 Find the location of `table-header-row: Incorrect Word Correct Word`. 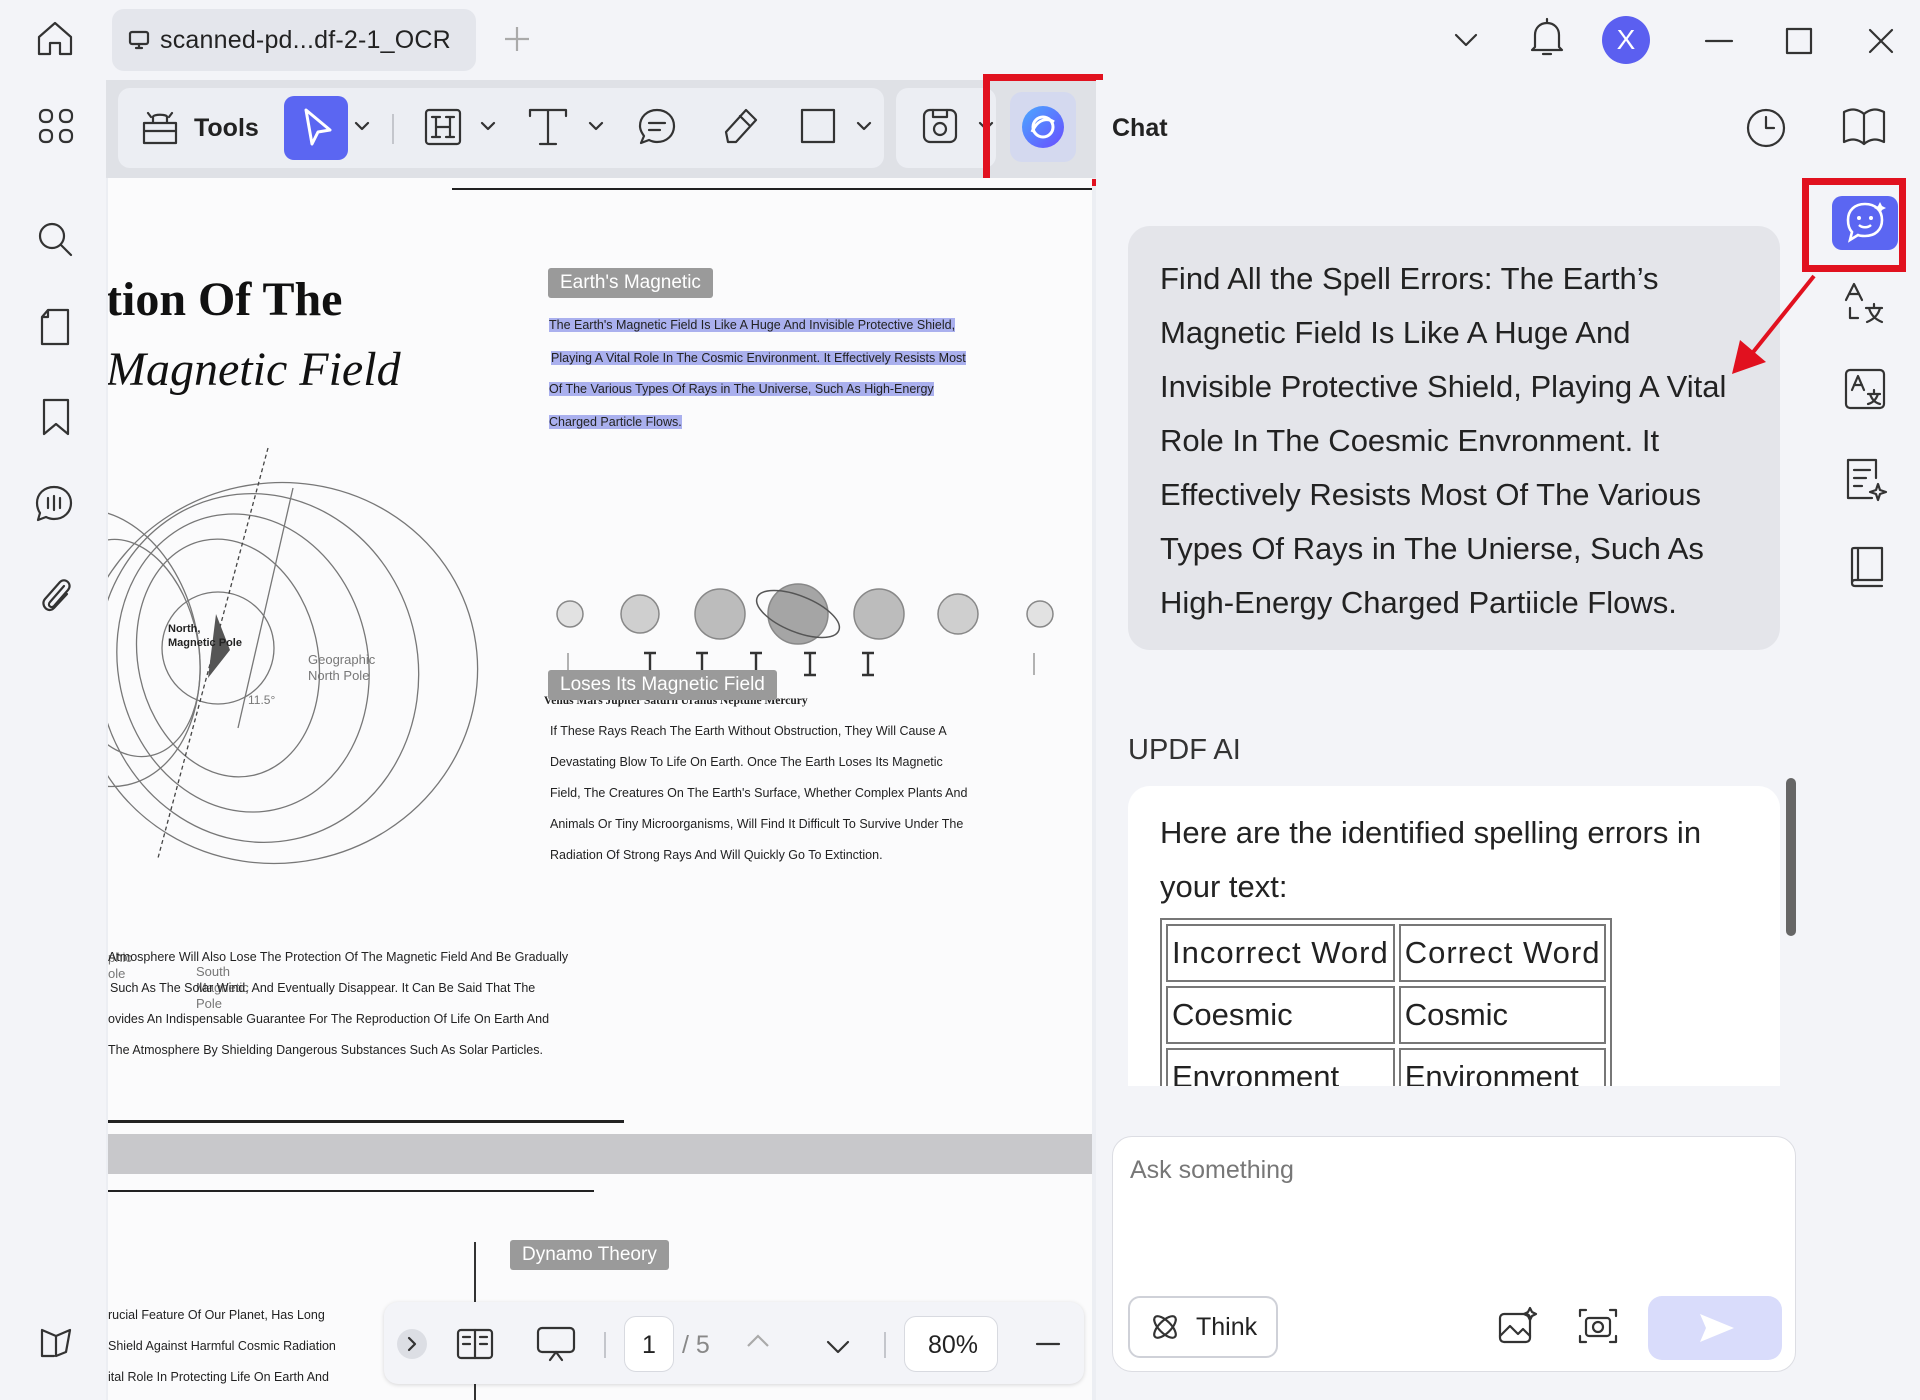

table-header-row: Incorrect Word Correct Word is located at coordinates (1386, 953).